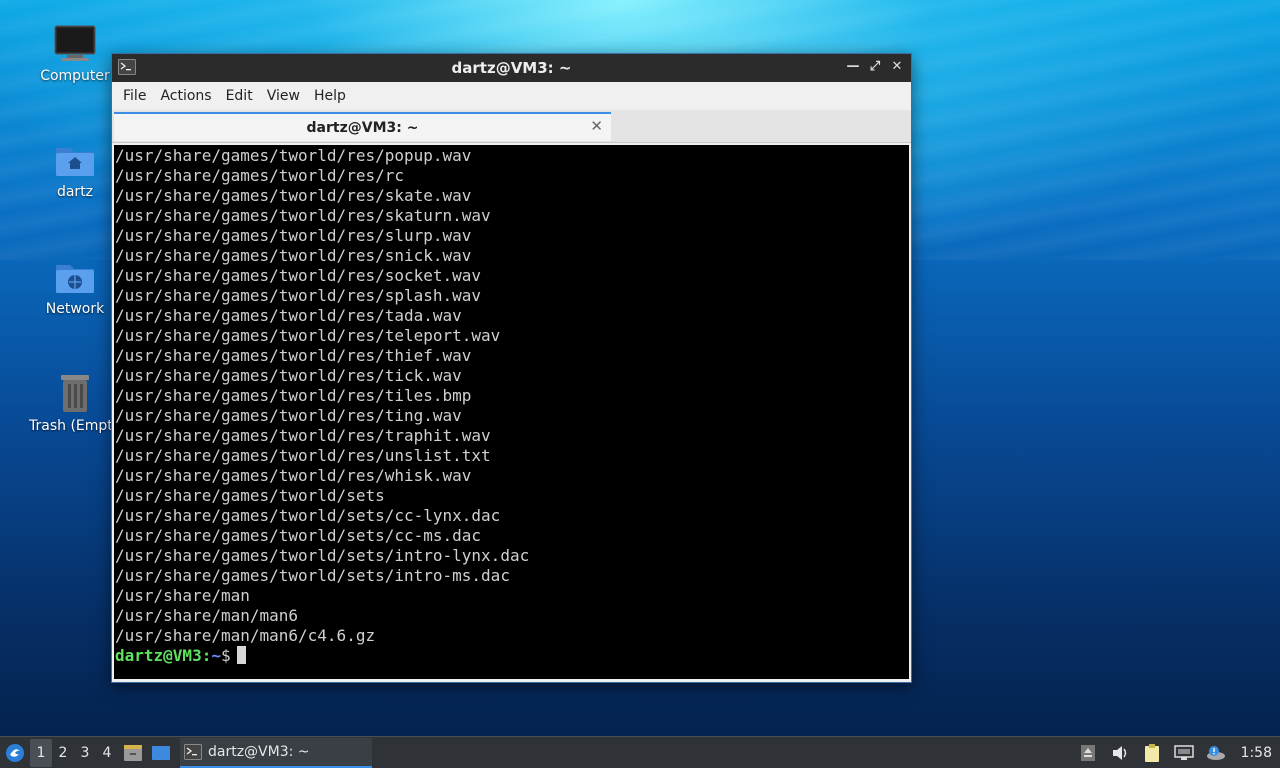 The image size is (1280, 768). What do you see at coordinates (127, 69) in the screenshot?
I see `terminal-app-icon` at bounding box center [127, 69].